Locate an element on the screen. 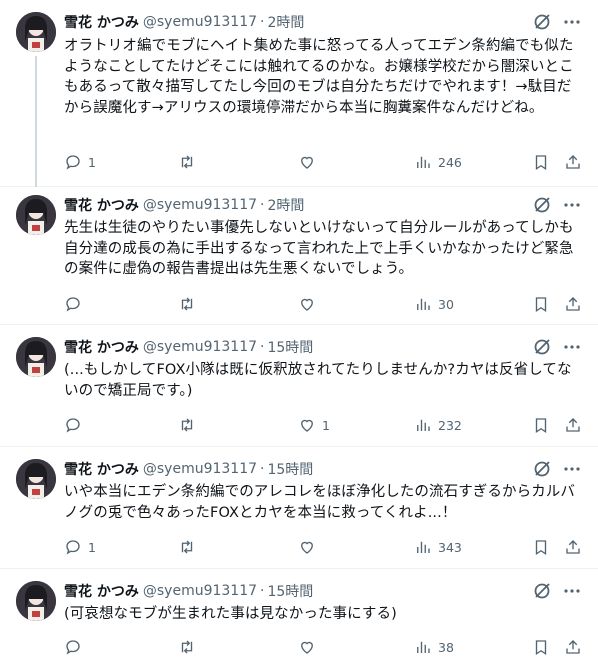  tweet-text: (可哀想なモブが生まれた事は見なかった事にする) is located at coordinates (230, 614).